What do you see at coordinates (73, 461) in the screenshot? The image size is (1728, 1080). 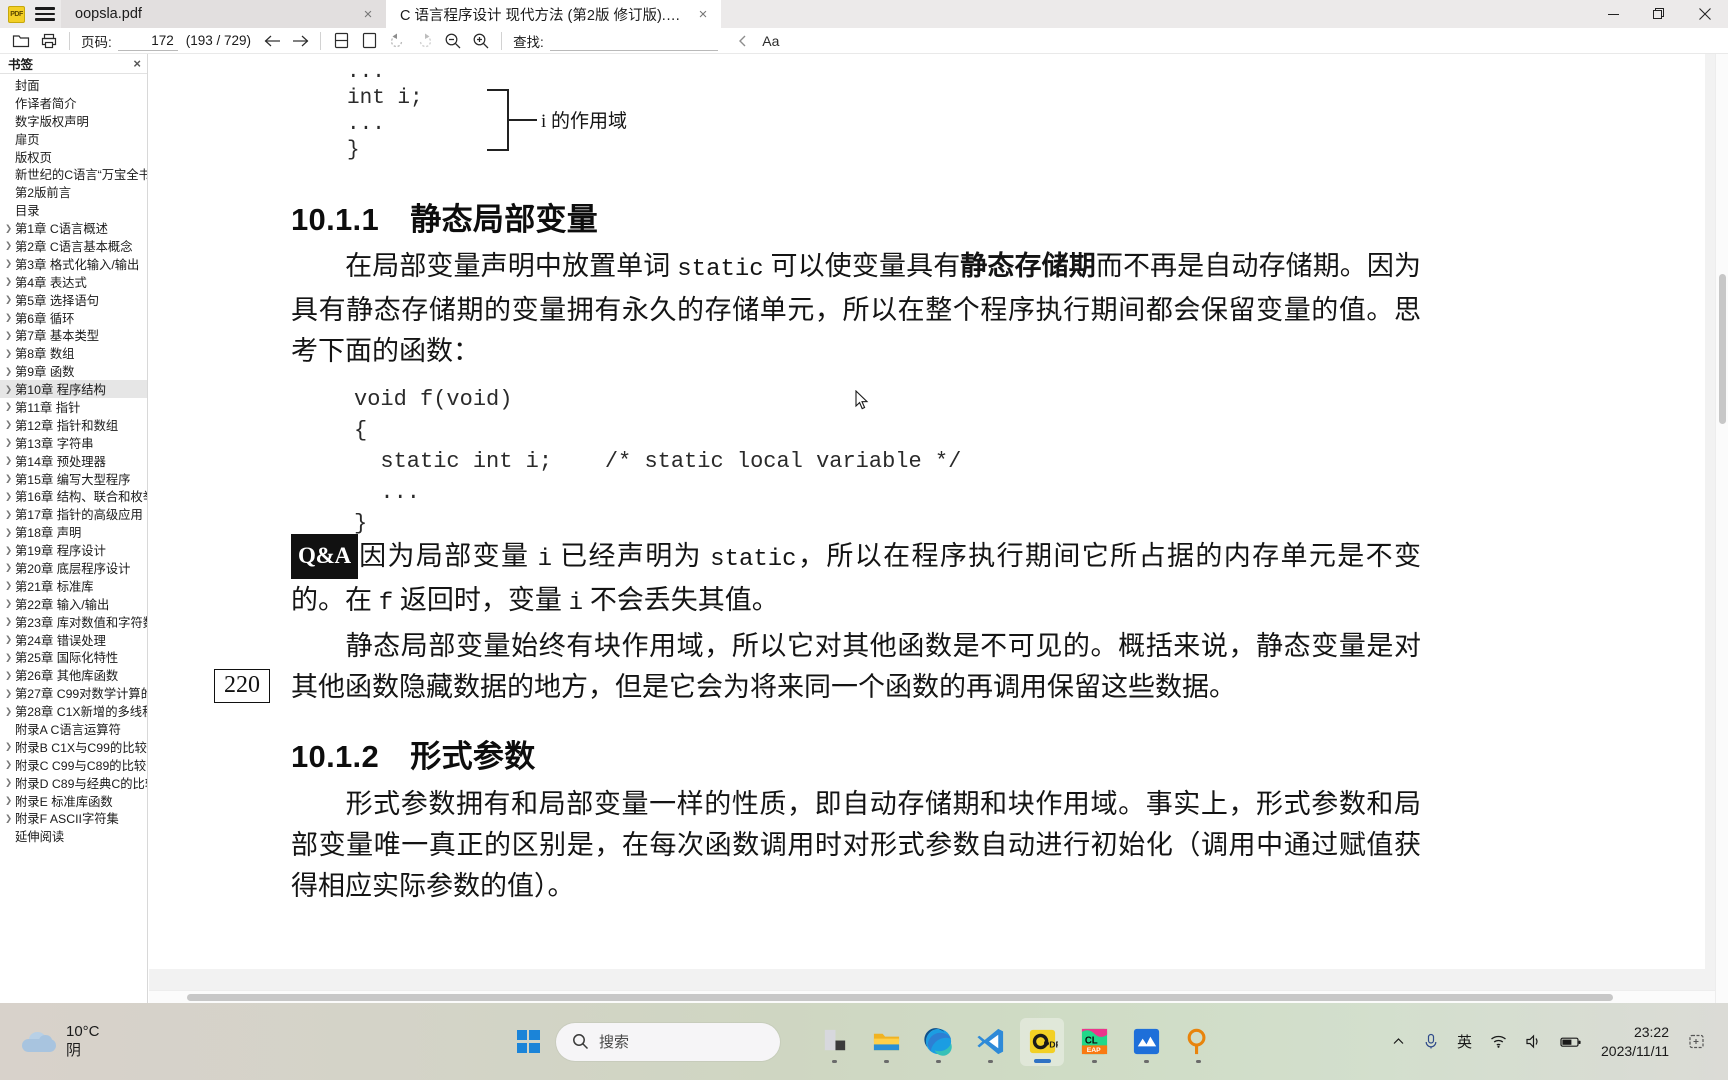 I see `bookmark-item: ❯ 第14章 预处理器` at bounding box center [73, 461].